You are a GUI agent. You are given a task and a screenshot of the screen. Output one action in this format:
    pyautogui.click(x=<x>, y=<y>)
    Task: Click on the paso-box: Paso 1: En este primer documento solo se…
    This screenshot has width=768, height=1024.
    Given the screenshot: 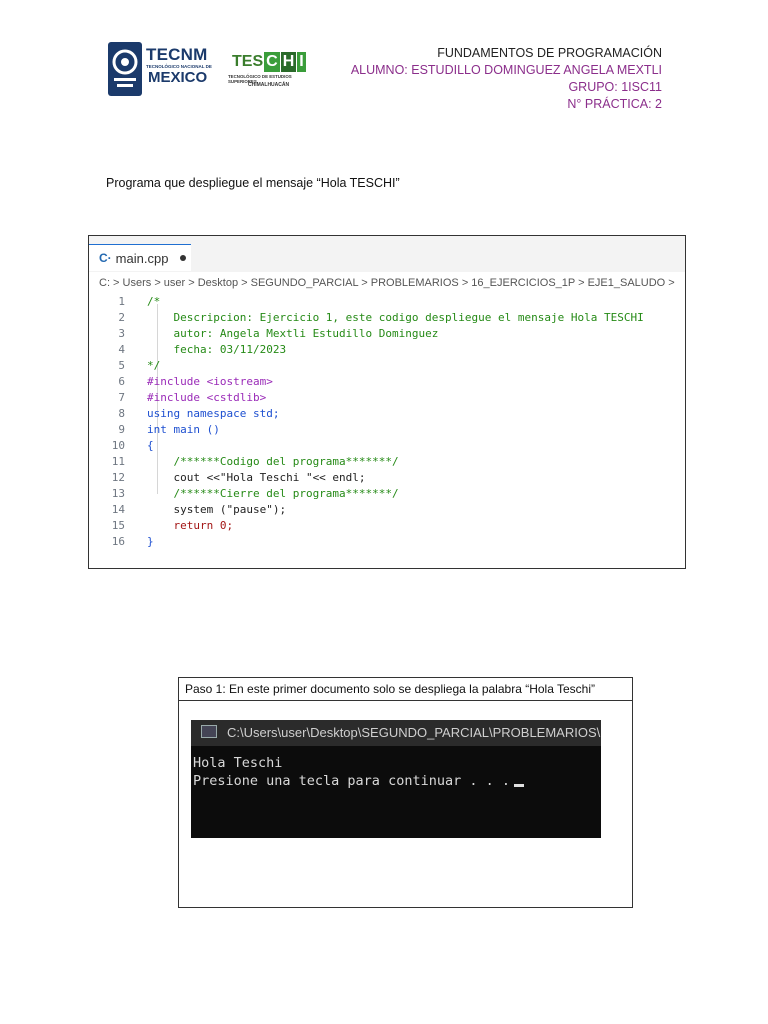 What is the action you would take?
    pyautogui.click(x=405, y=792)
    